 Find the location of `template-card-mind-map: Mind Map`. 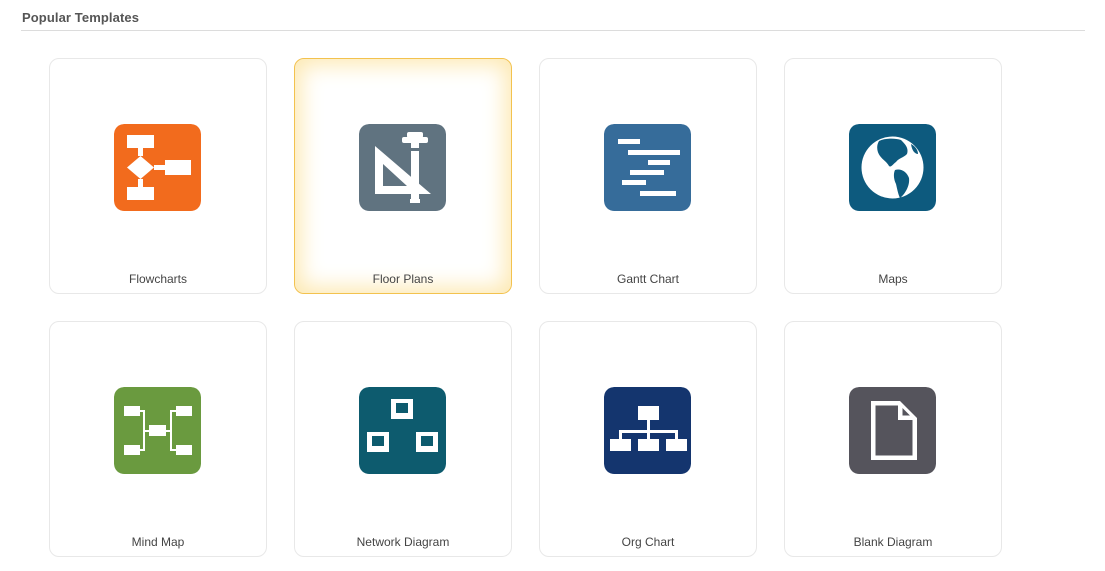

template-card-mind-map: Mind Map is located at coordinates (158, 439).